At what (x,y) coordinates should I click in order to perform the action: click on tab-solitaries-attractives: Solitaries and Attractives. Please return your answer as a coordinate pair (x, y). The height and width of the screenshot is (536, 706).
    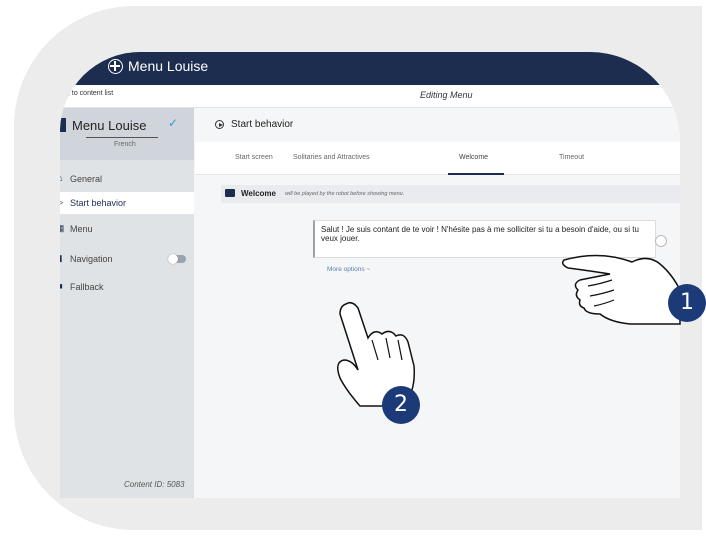
    Looking at the image, I should click on (331, 157).